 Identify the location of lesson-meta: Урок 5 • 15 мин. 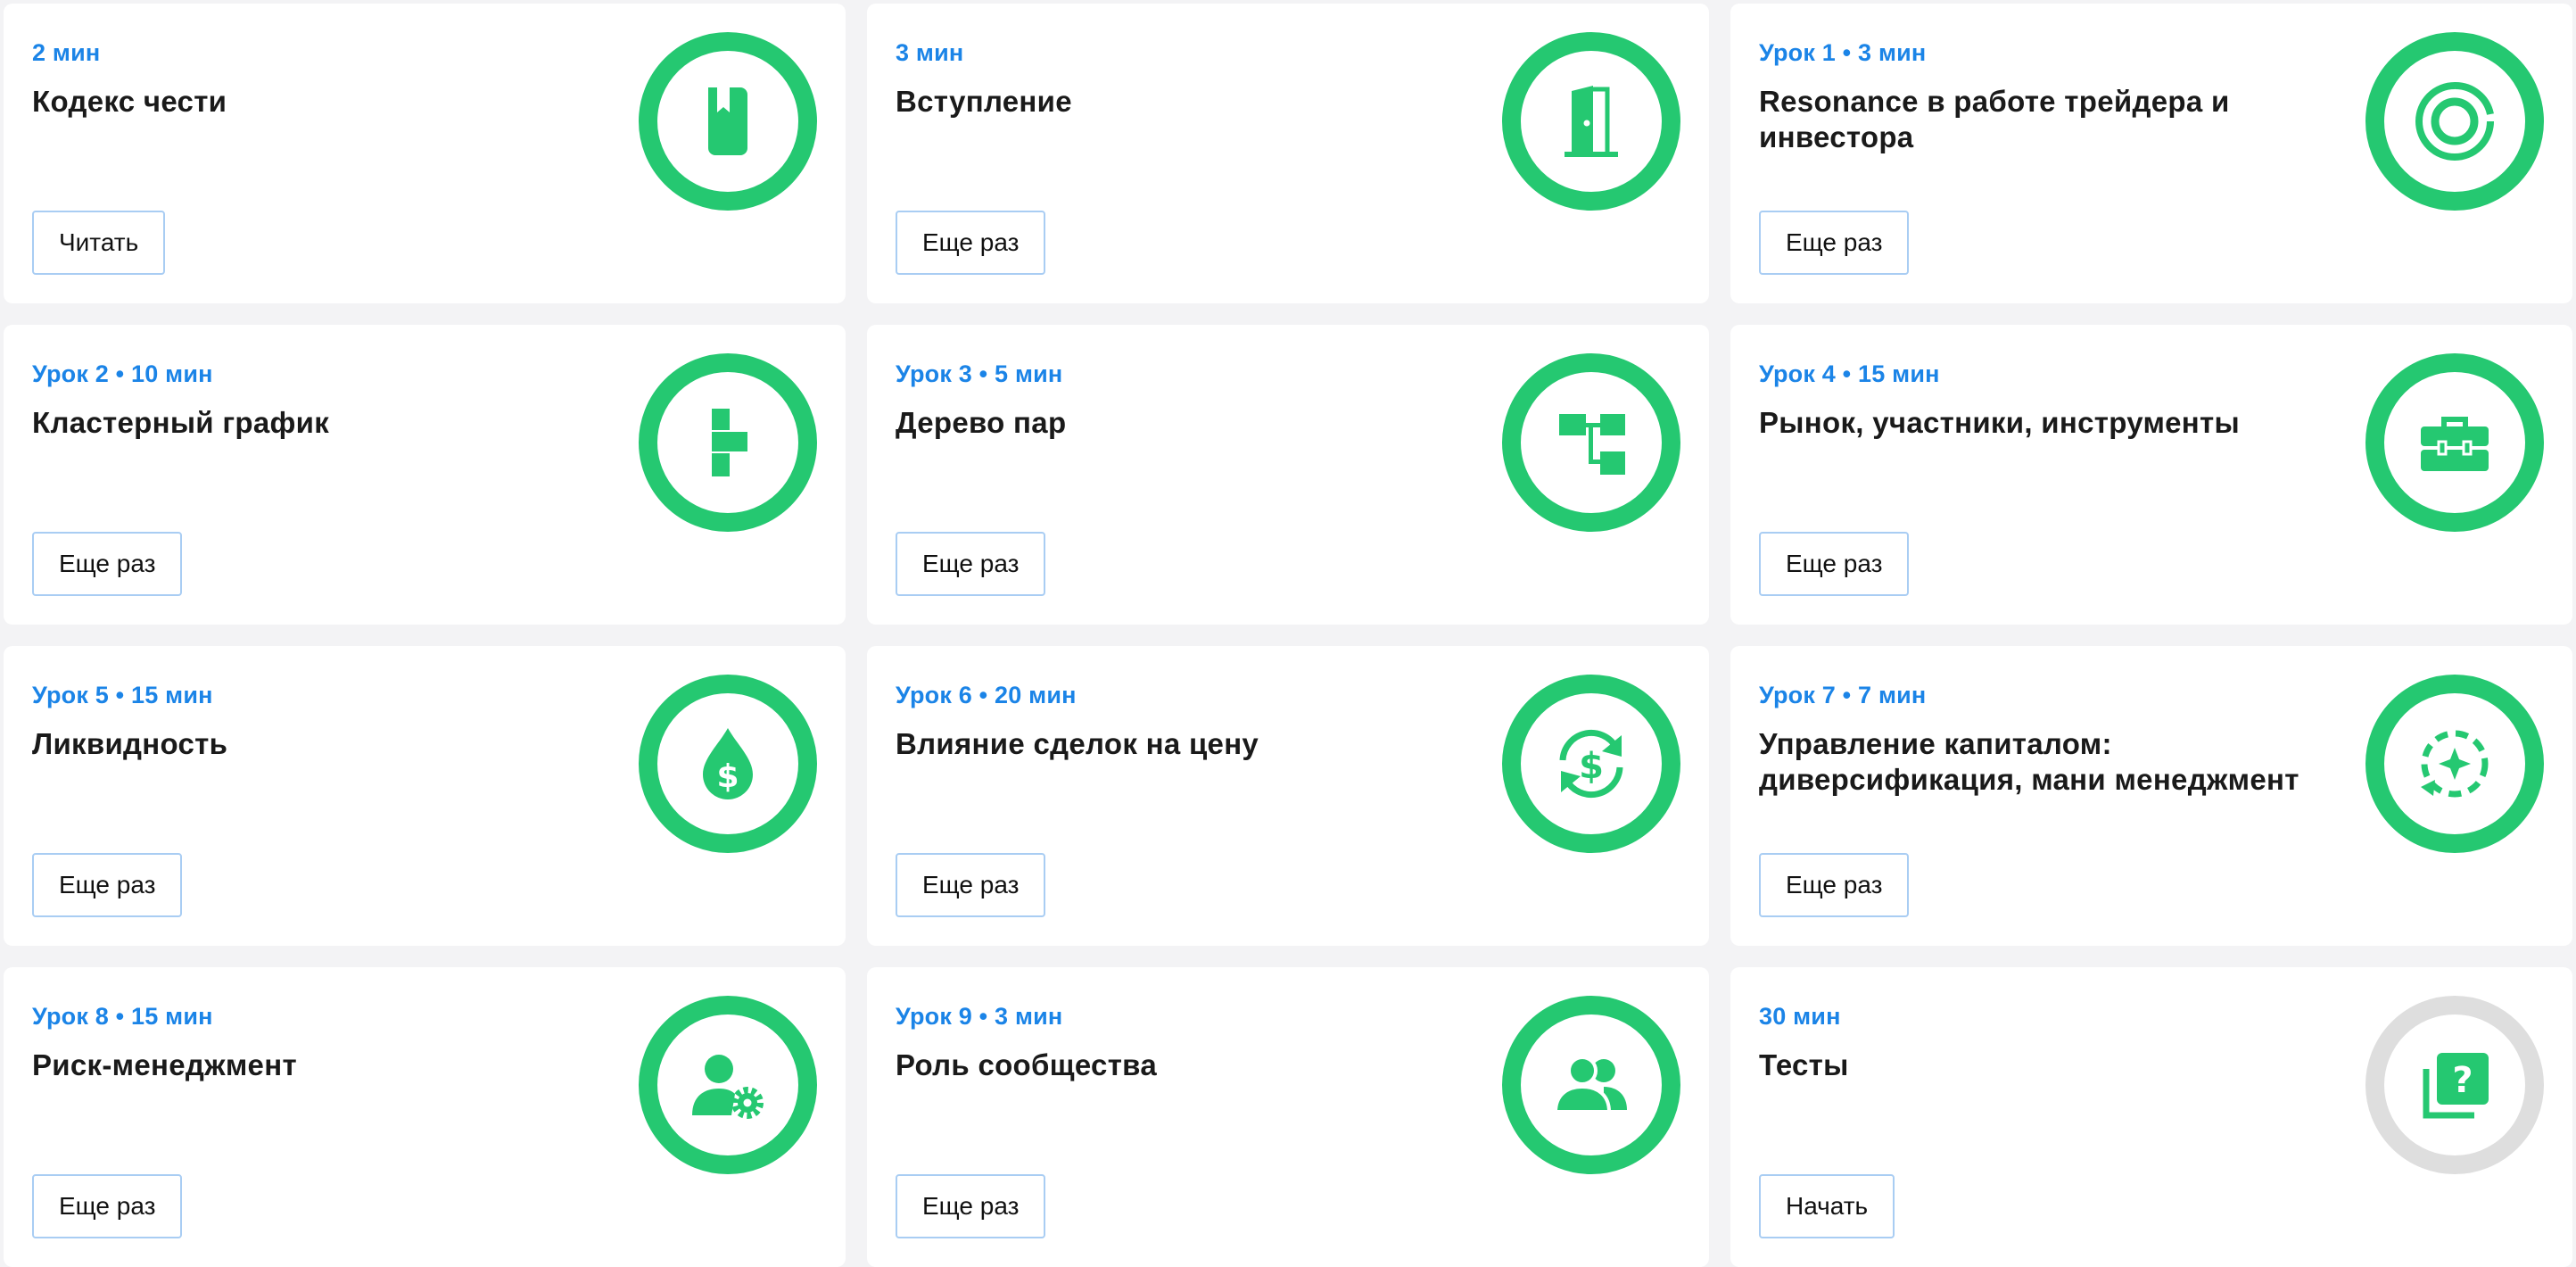
(122, 695).